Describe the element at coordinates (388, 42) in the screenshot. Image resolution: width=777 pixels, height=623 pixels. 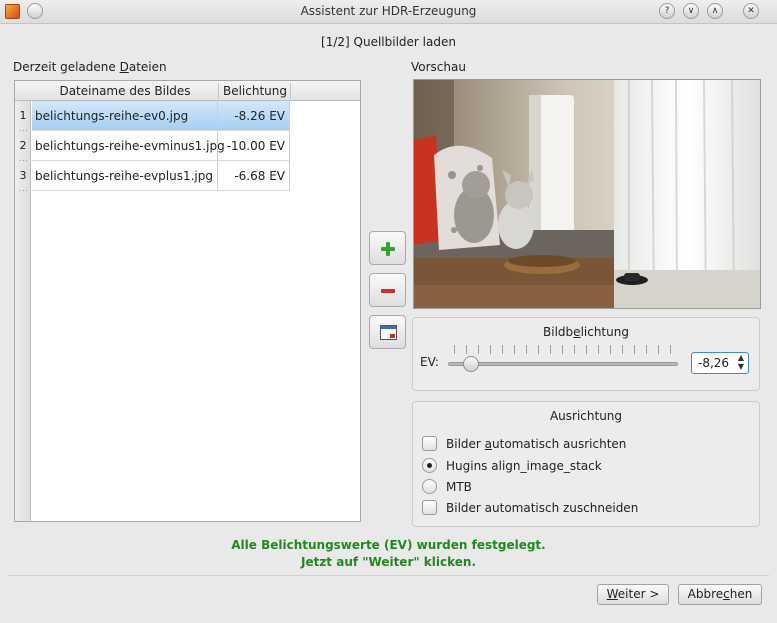
I see `step-title: [1/2] Quellbilder laden` at that location.